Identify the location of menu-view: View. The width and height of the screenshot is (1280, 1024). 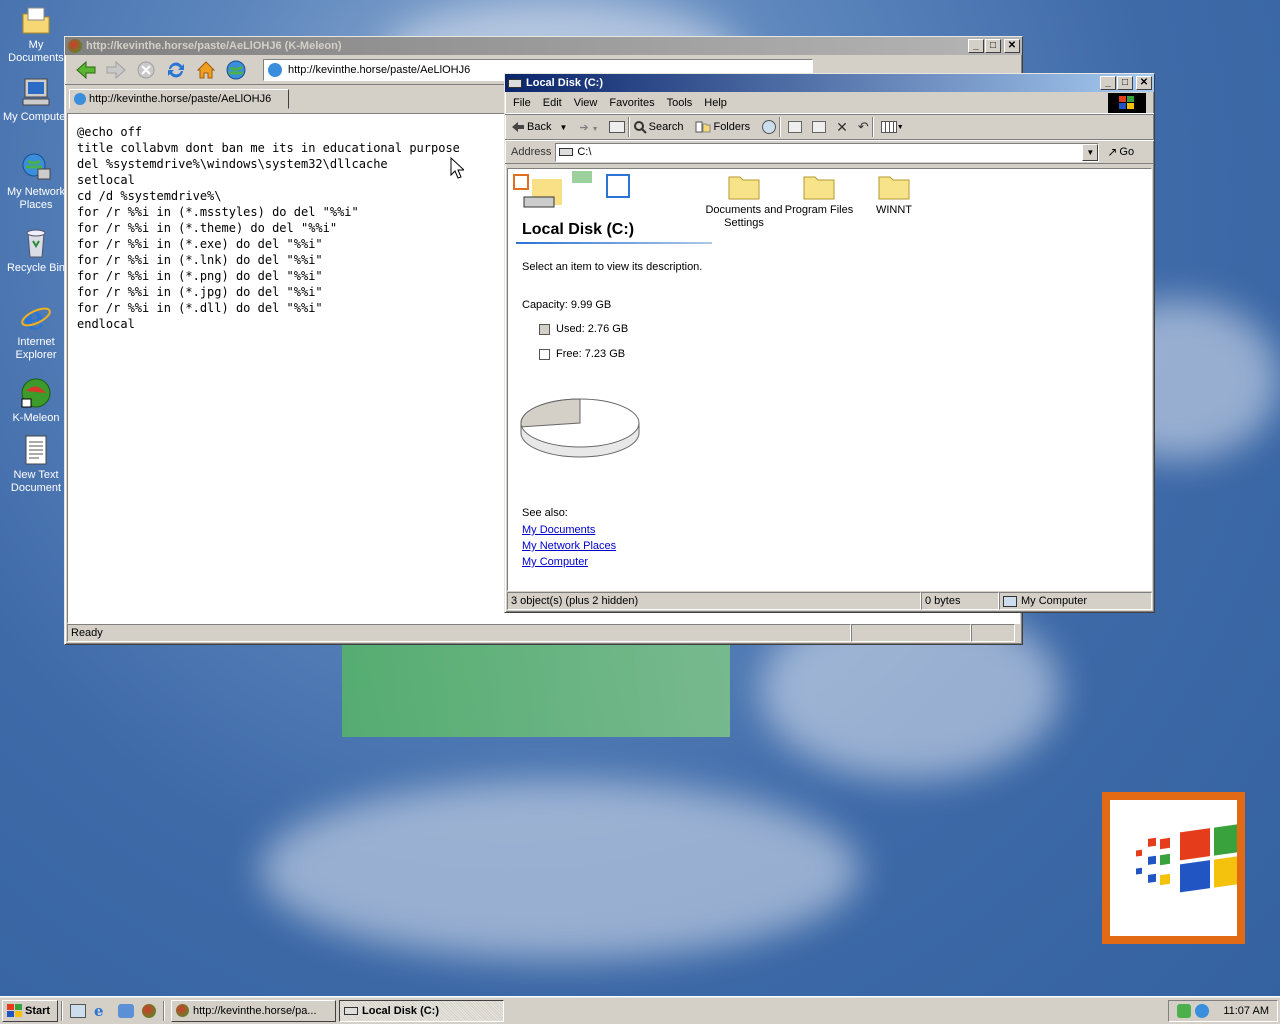
(586, 103).